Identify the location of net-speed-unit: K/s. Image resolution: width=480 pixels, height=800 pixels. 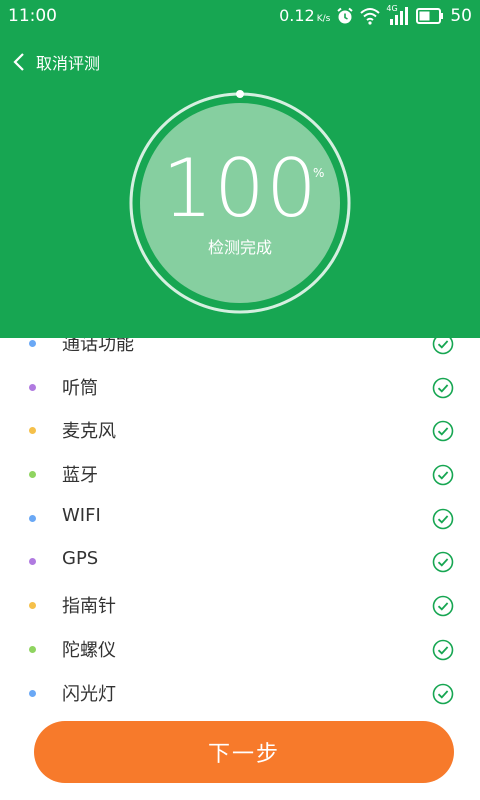
(323, 19).